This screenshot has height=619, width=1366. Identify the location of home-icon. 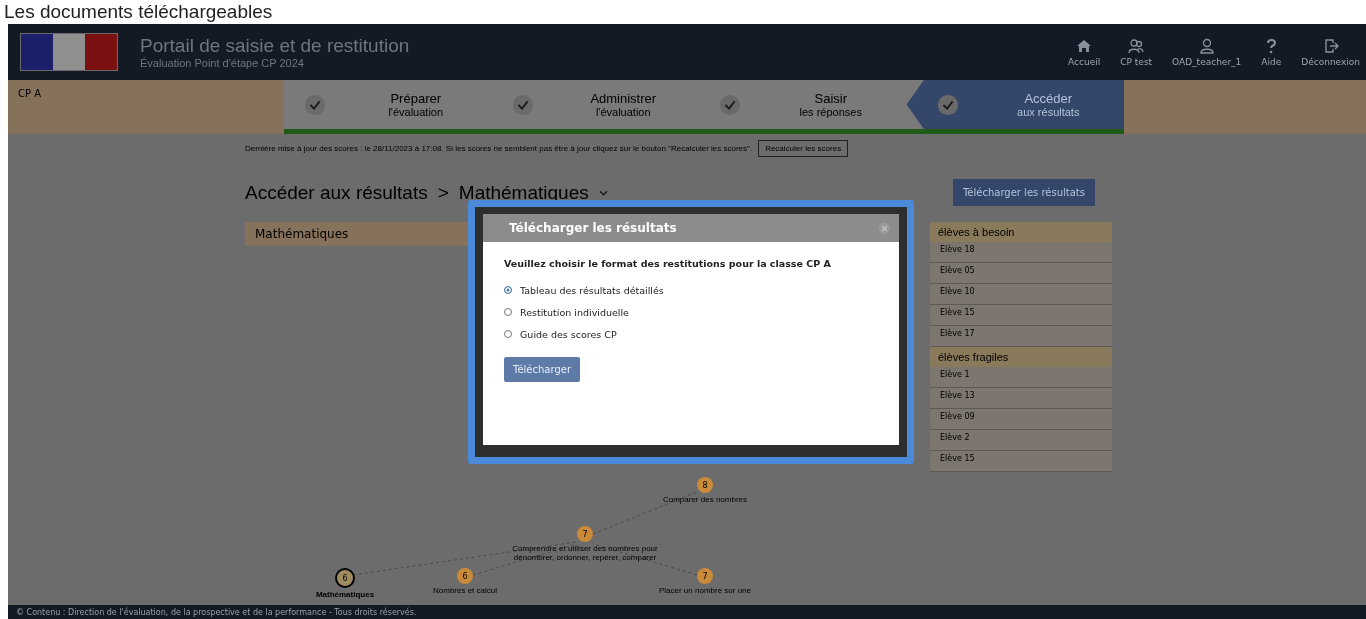
(1084, 45).